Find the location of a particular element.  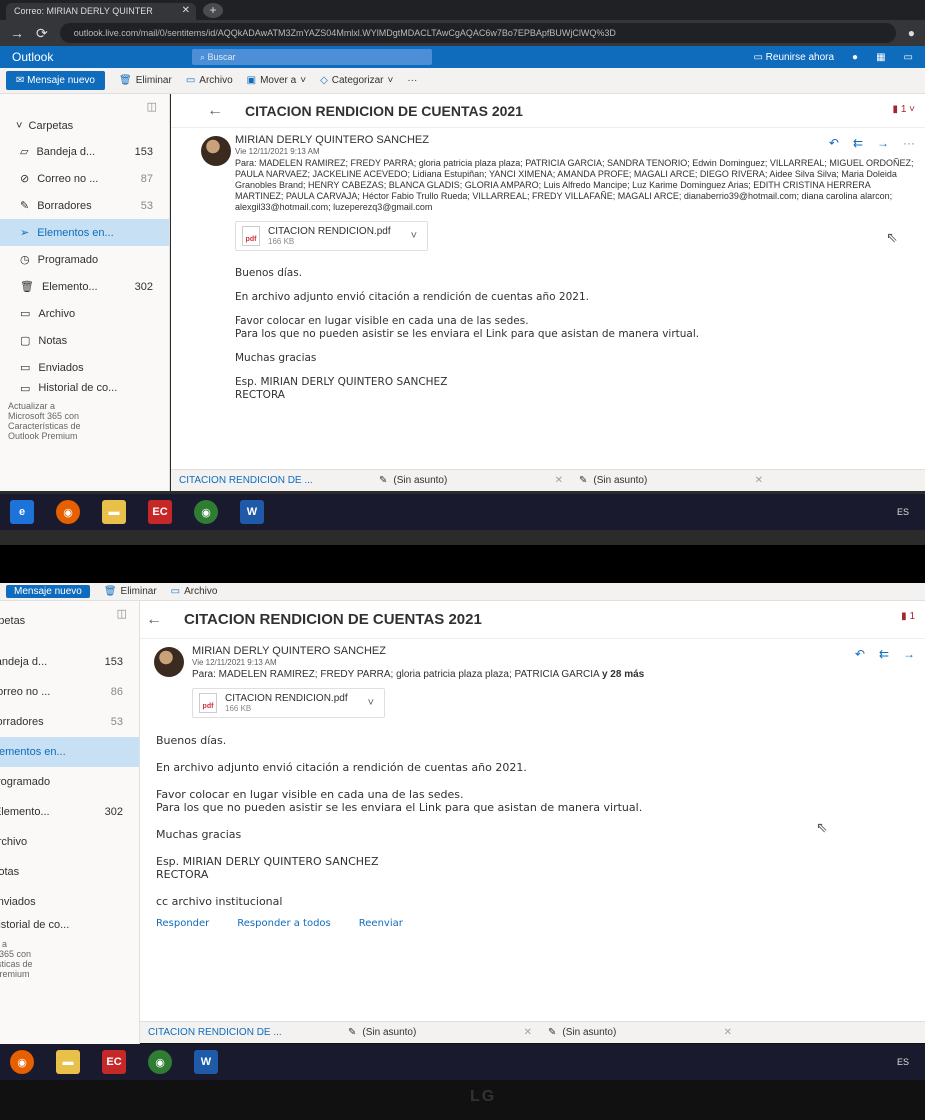

sidebar-item-junk: ⊘ Correo no ... 87 is located at coordinates (84, 178).